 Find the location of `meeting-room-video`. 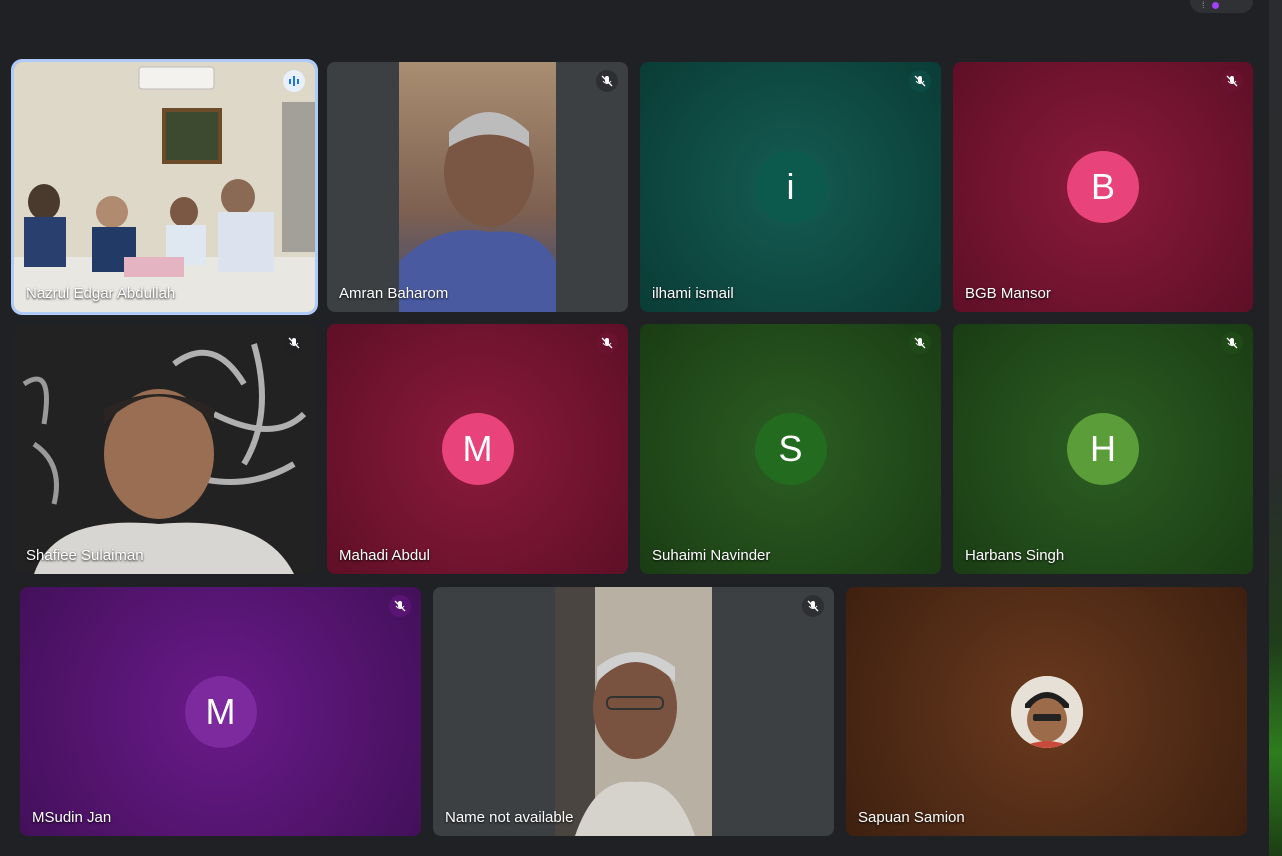

meeting-room-video is located at coordinates (164, 187).